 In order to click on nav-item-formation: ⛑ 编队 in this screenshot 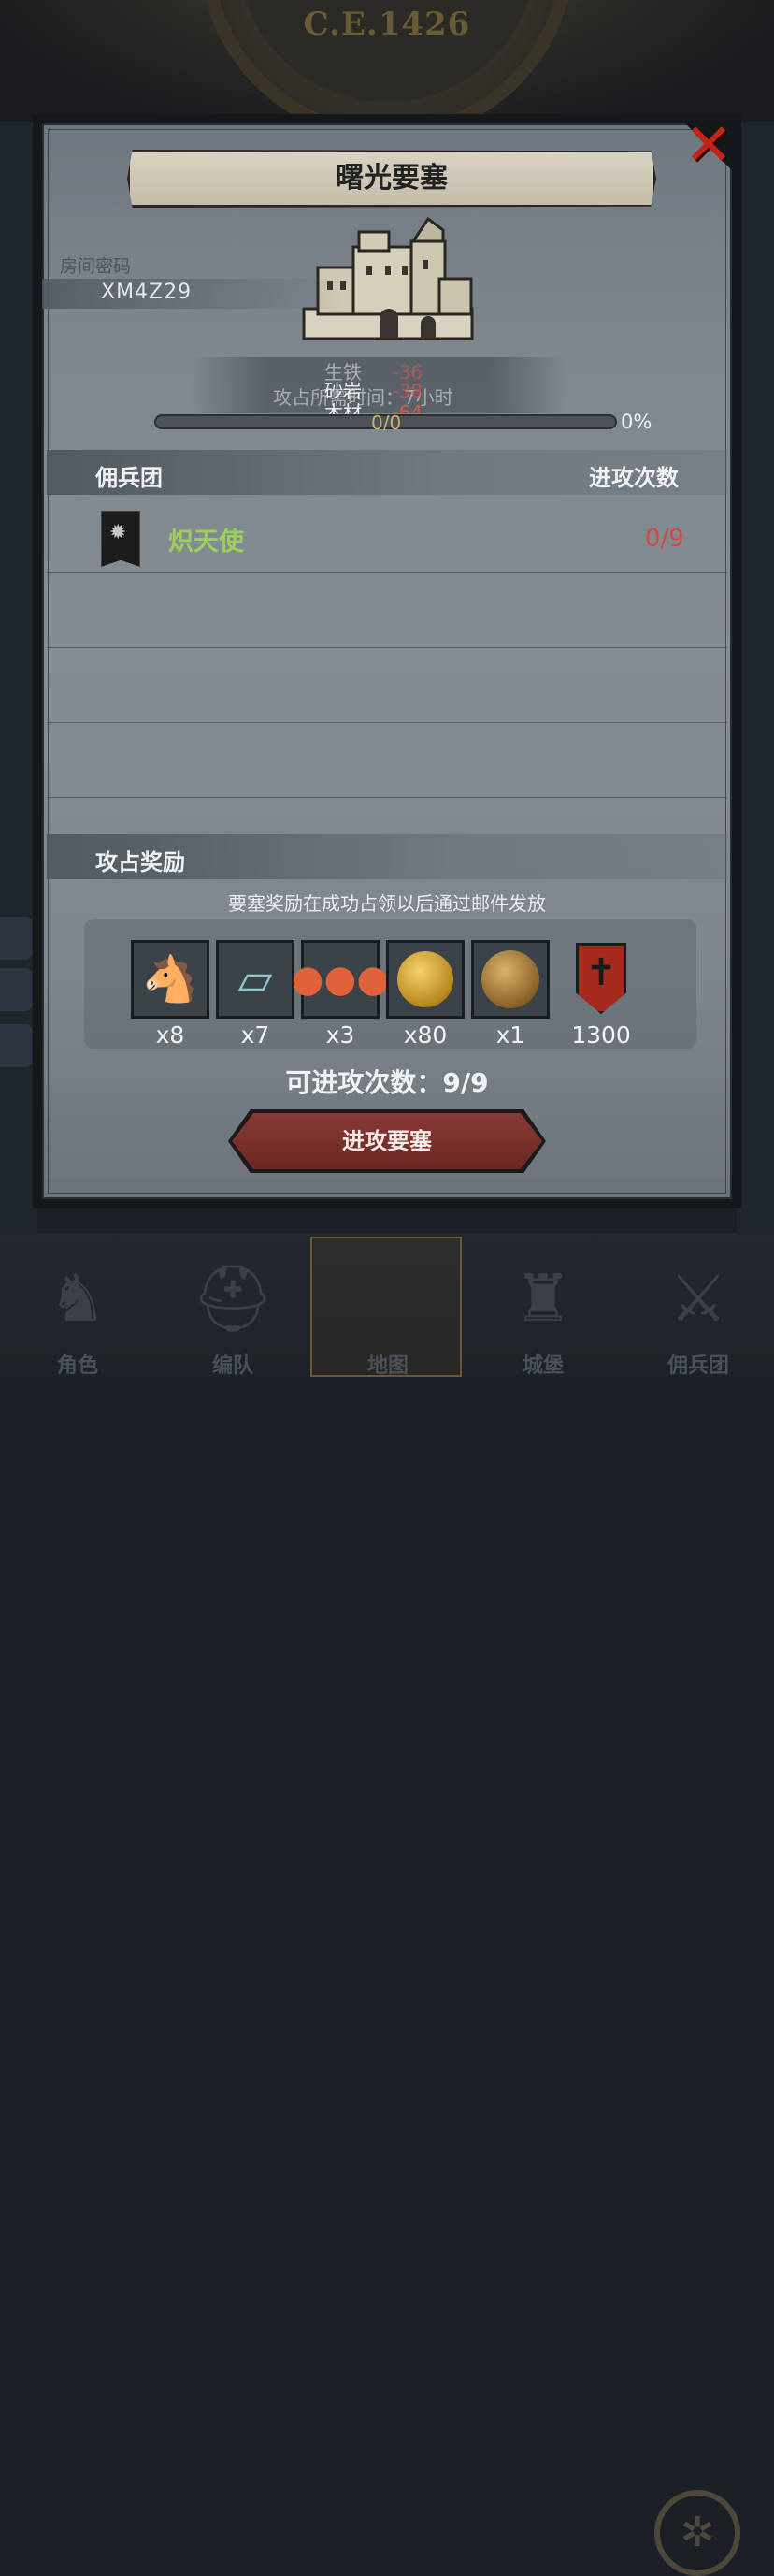, I will do `click(232, 1305)`.